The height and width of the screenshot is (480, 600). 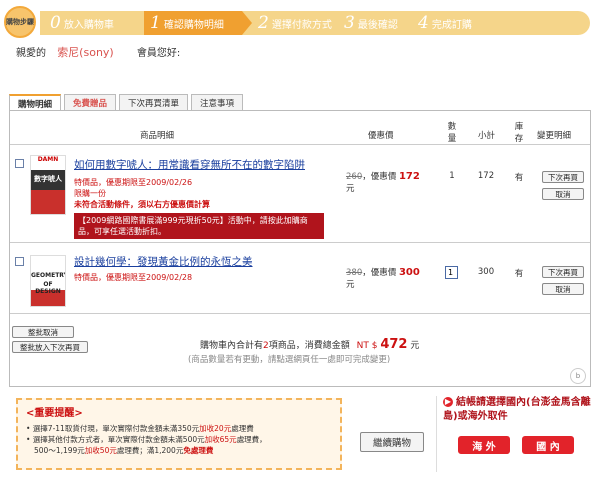 I want to click on step-confirm-details: 1 確認購物明細, so click(x=198, y=23).